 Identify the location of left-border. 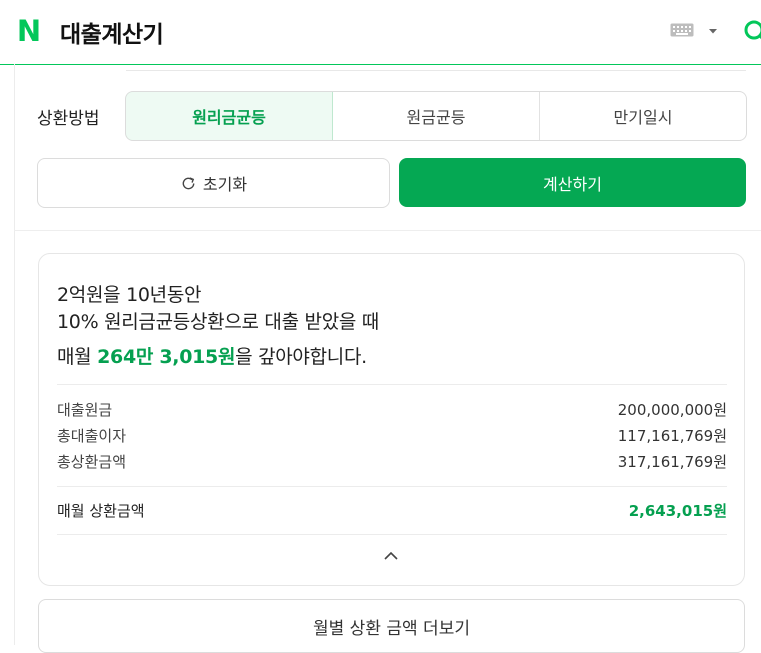
(14, 354).